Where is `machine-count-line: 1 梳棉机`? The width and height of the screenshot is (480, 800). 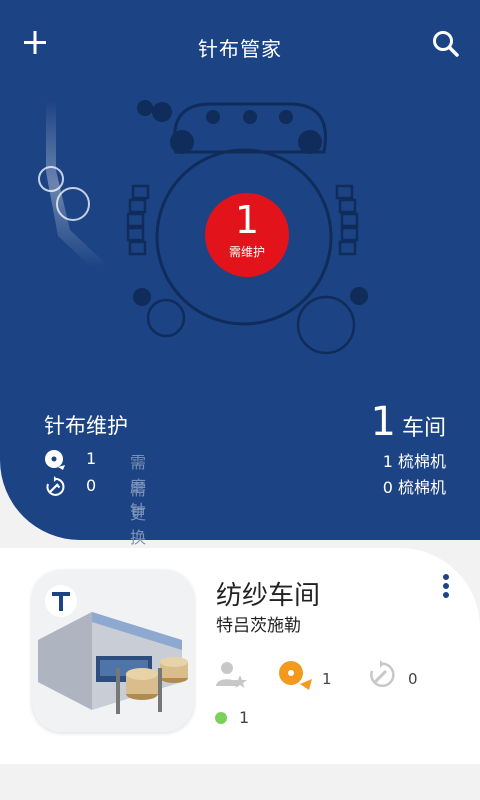 machine-count-line: 1 梳棉机 is located at coordinates (414, 461).